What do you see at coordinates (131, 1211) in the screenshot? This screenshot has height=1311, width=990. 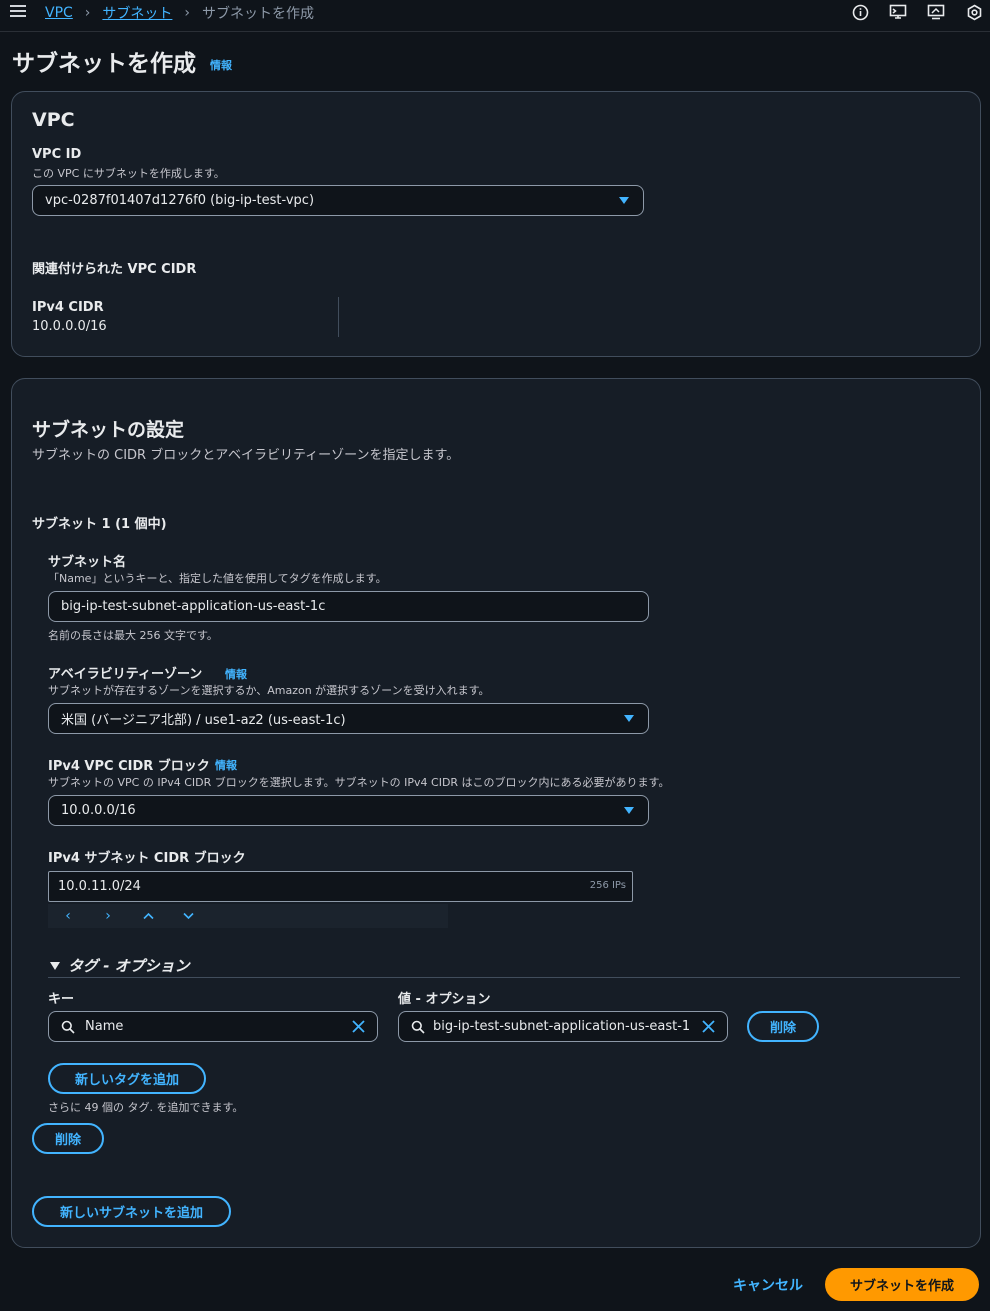 I see `add-subnet-button: 新しいサブネットを追加` at bounding box center [131, 1211].